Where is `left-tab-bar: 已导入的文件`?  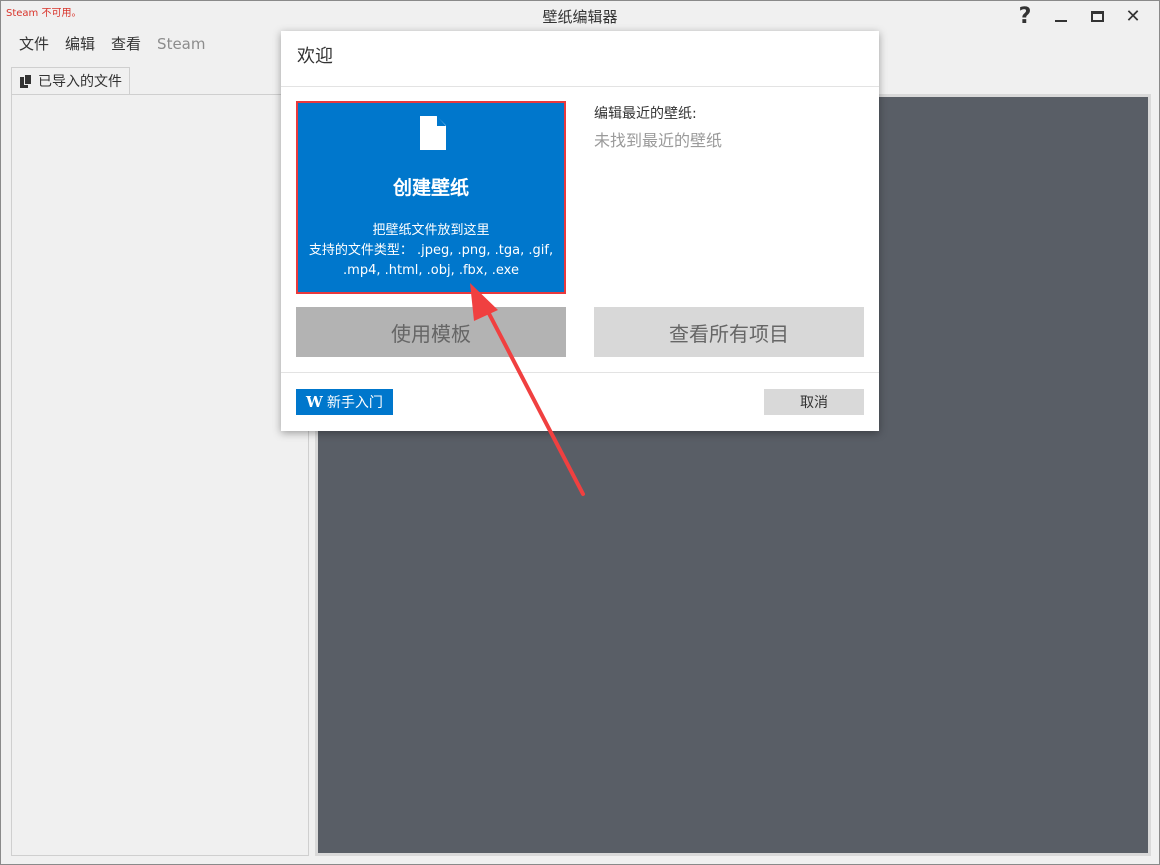
left-tab-bar: 已导入的文件 is located at coordinates (70, 80).